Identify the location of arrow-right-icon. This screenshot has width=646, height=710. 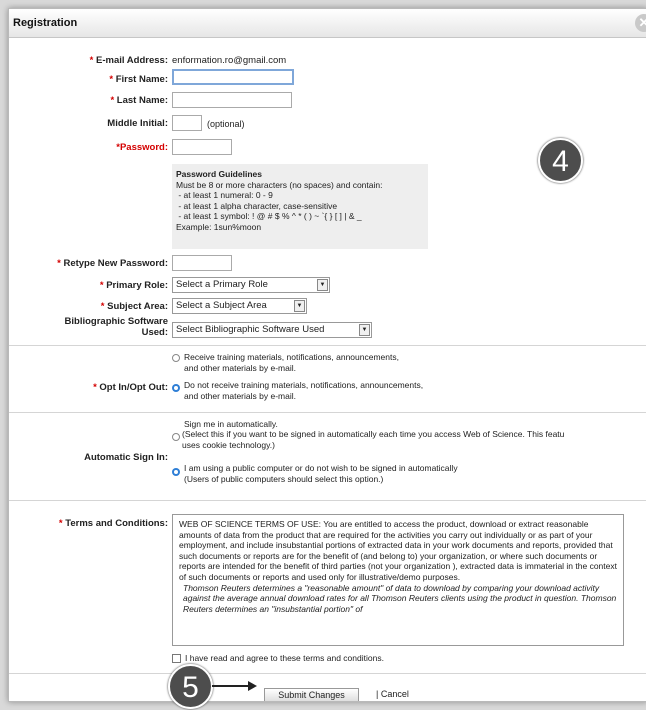
(252, 686).